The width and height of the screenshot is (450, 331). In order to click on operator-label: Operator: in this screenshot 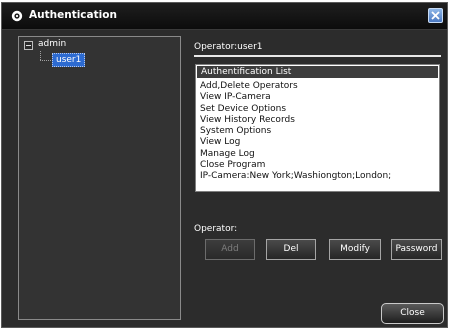, I will do `click(216, 229)`.